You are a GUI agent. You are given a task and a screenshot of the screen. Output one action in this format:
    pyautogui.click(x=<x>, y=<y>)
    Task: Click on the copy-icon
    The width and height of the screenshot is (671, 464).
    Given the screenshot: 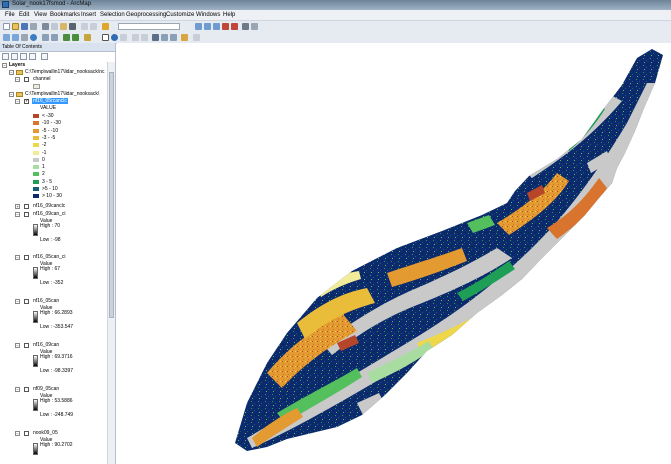 What is the action you would take?
    pyautogui.click(x=54, y=26)
    